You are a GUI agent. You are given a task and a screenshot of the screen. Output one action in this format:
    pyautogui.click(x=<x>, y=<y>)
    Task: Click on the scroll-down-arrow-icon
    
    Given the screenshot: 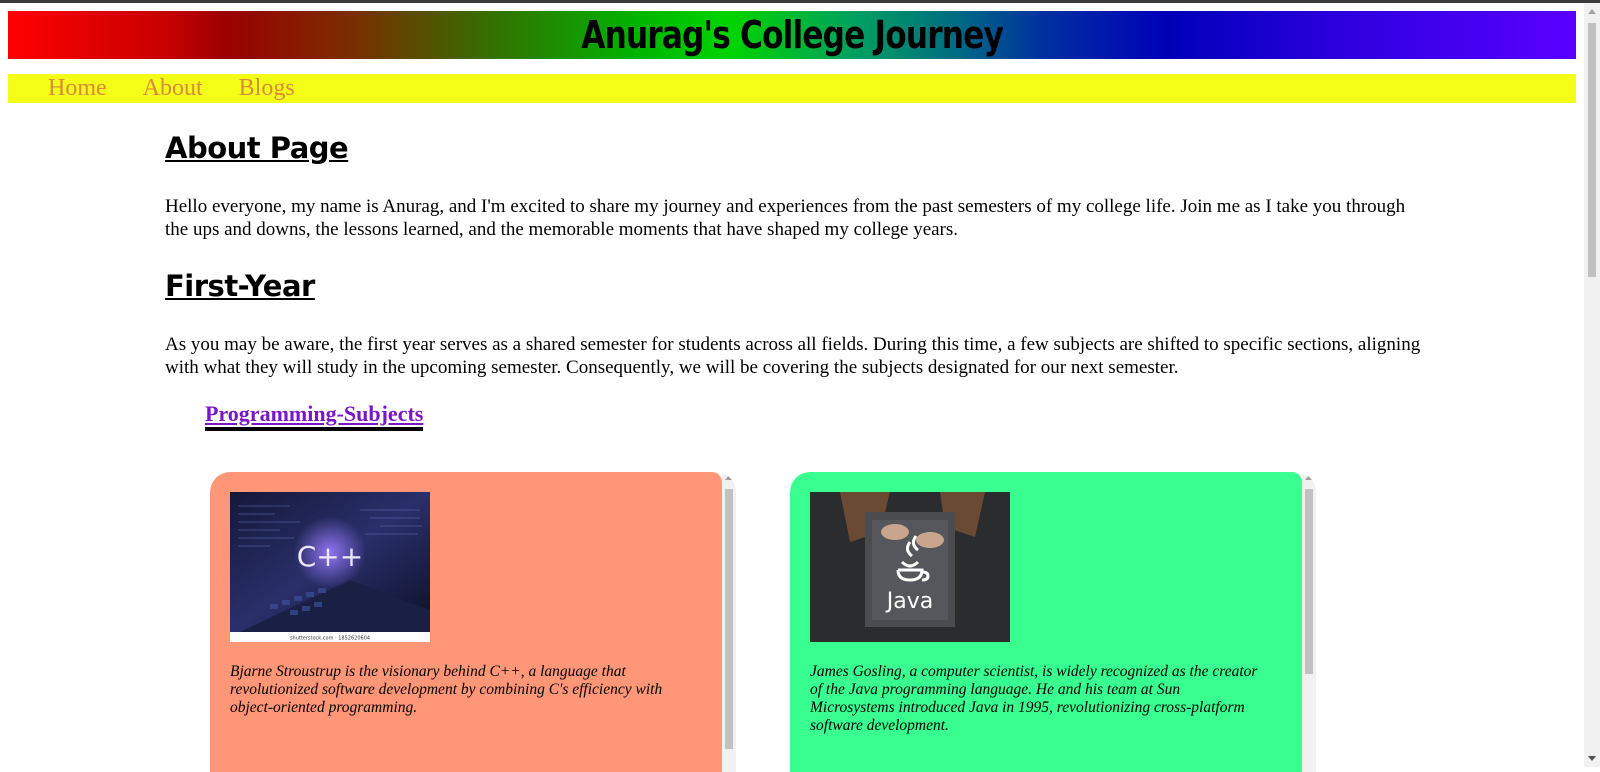 What is the action you would take?
    pyautogui.click(x=1592, y=758)
    